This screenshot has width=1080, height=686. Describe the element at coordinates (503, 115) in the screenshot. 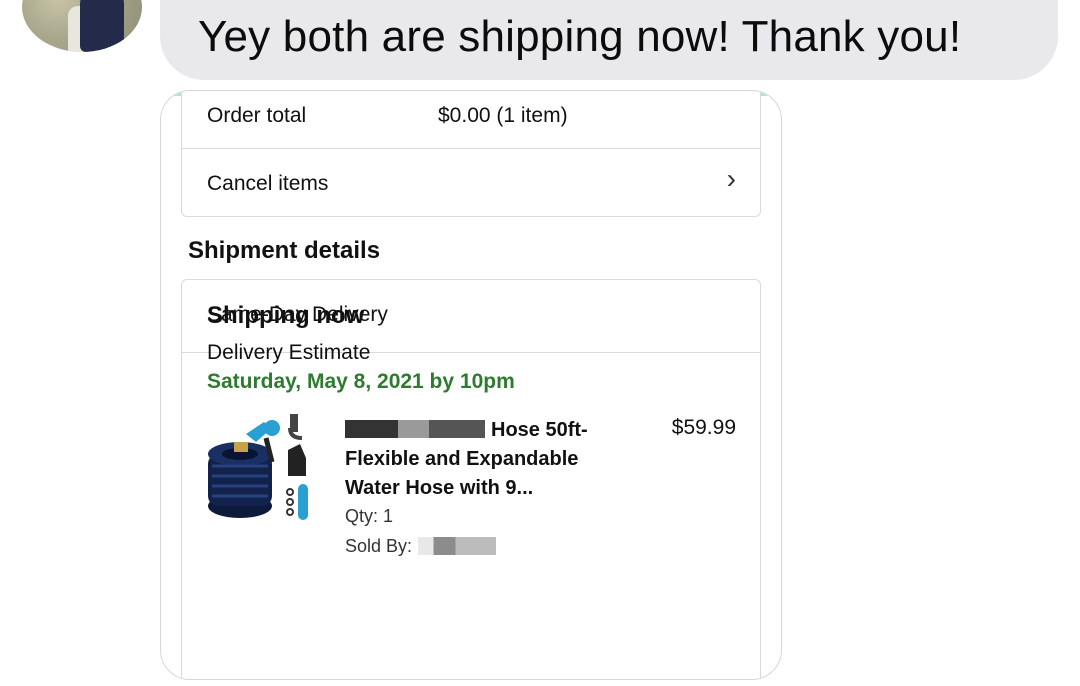

I see `order-total-value: $0.00 (1 item)` at that location.